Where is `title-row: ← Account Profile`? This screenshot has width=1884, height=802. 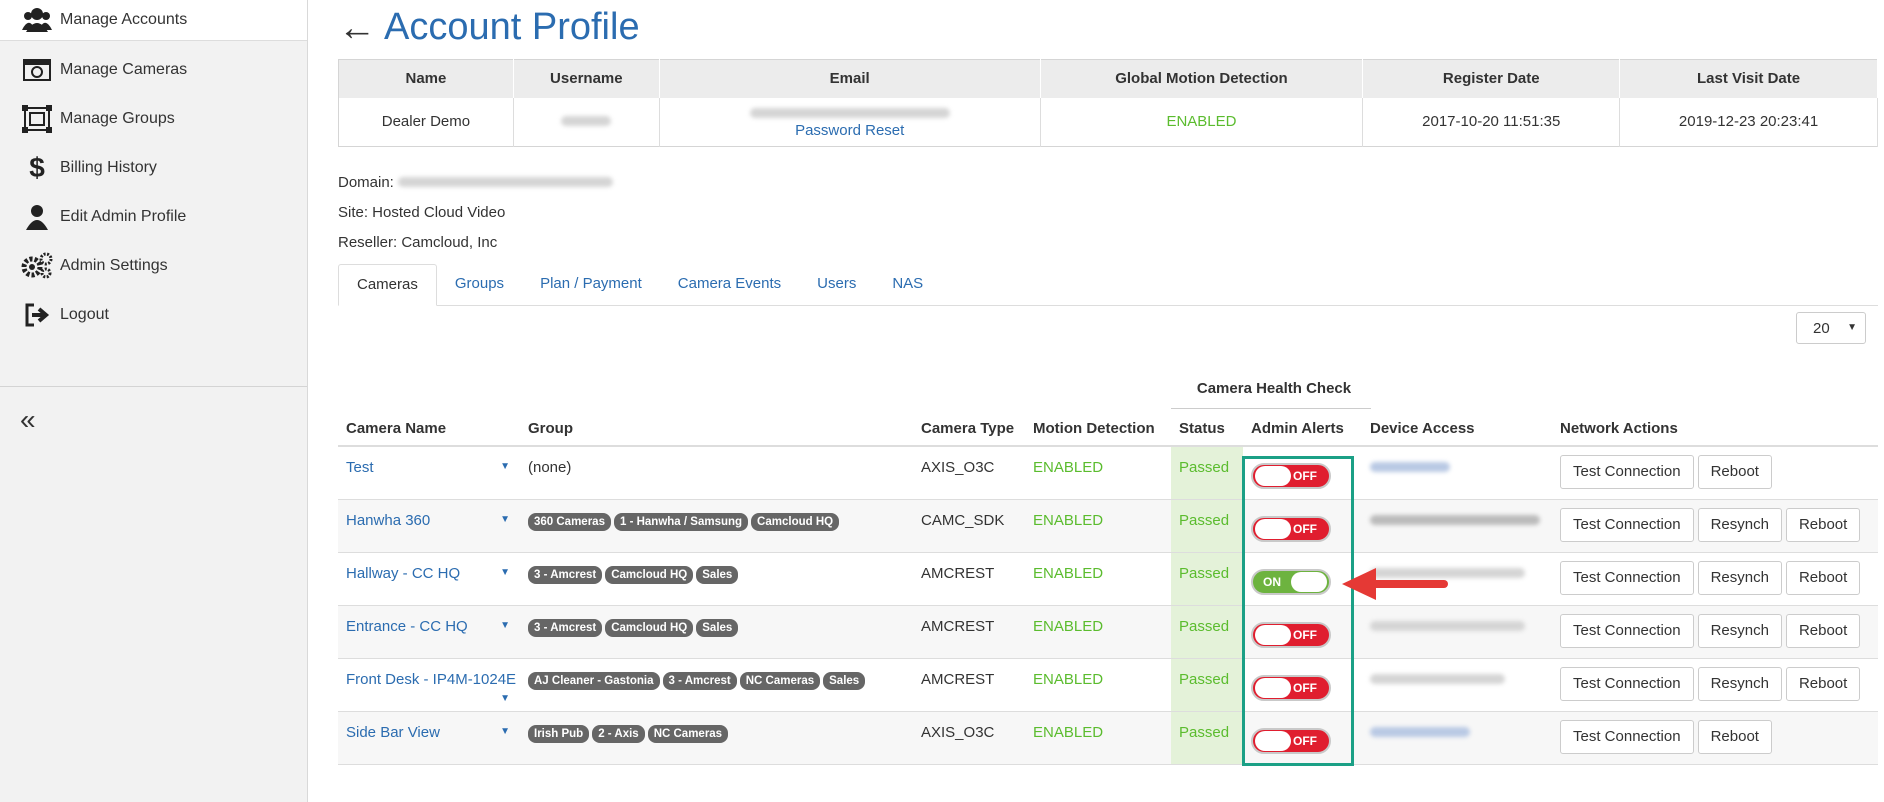
title-row: ← Account Profile is located at coordinates (489, 27).